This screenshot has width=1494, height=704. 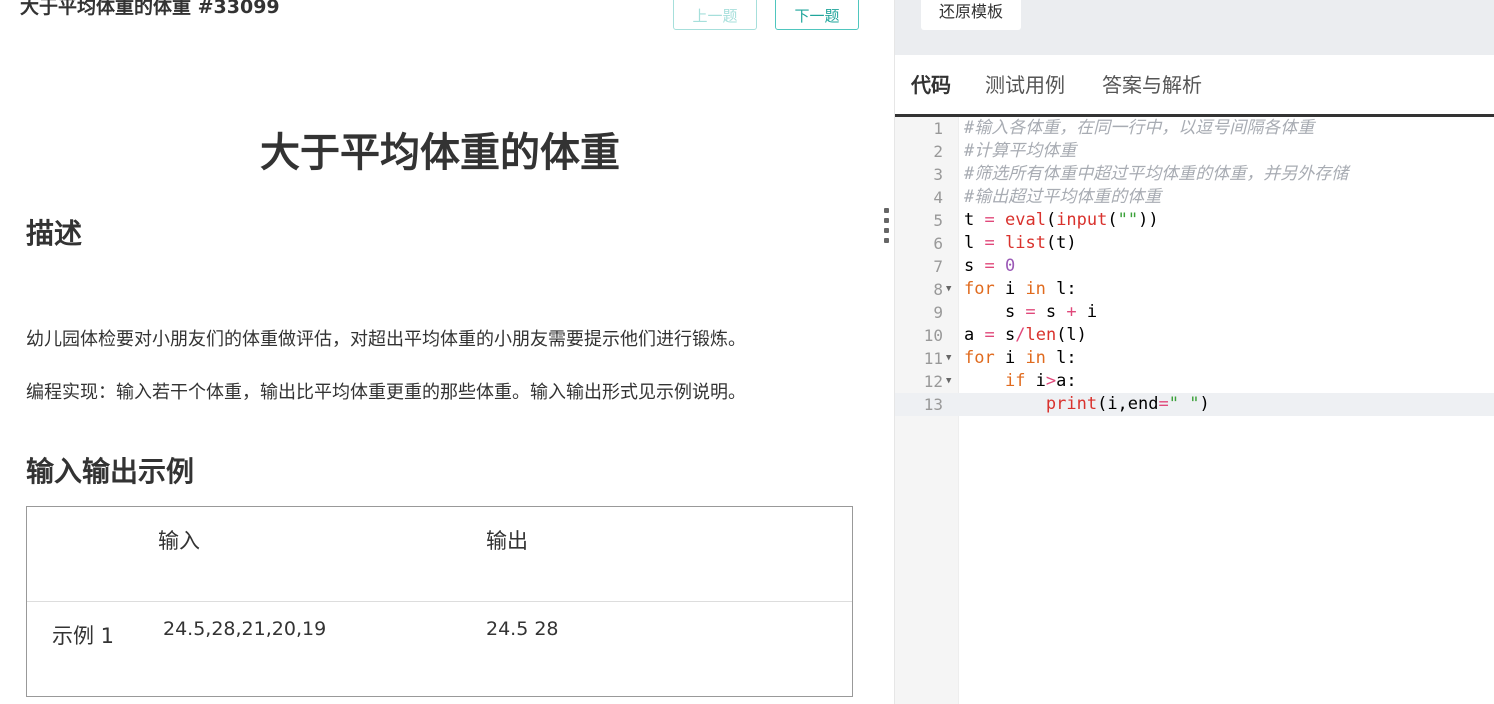 I want to click on line-number: 11, so click(x=933, y=358).